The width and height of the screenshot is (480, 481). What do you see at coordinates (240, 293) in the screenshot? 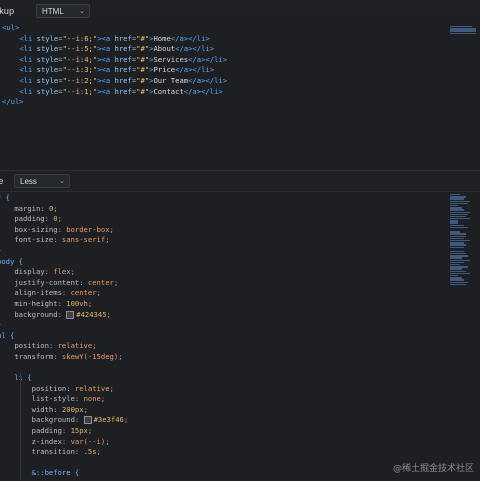
I see `code-line: align-items: center;` at bounding box center [240, 293].